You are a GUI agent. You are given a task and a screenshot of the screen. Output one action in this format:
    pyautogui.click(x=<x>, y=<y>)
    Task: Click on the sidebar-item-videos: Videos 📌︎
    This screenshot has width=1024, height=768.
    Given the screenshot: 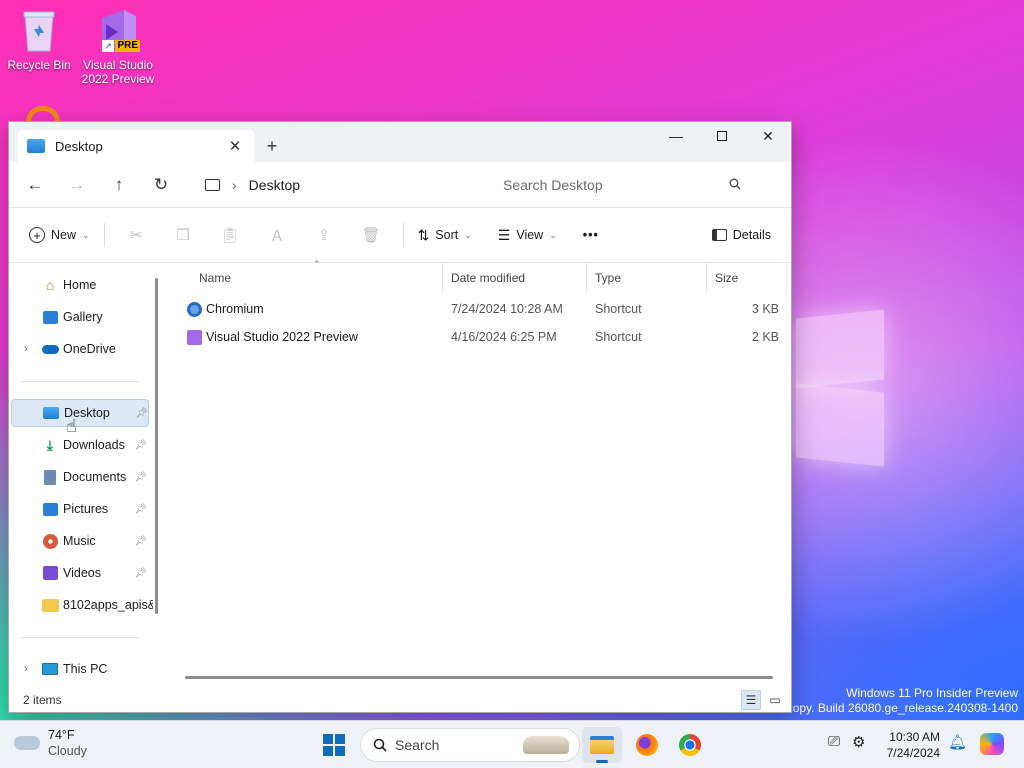 What is the action you would take?
    pyautogui.click(x=79, y=573)
    